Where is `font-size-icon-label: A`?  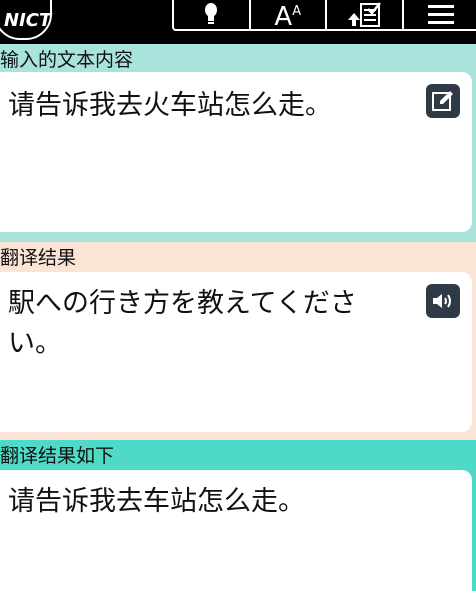 font-size-icon-label: A is located at coordinates (283, 17).